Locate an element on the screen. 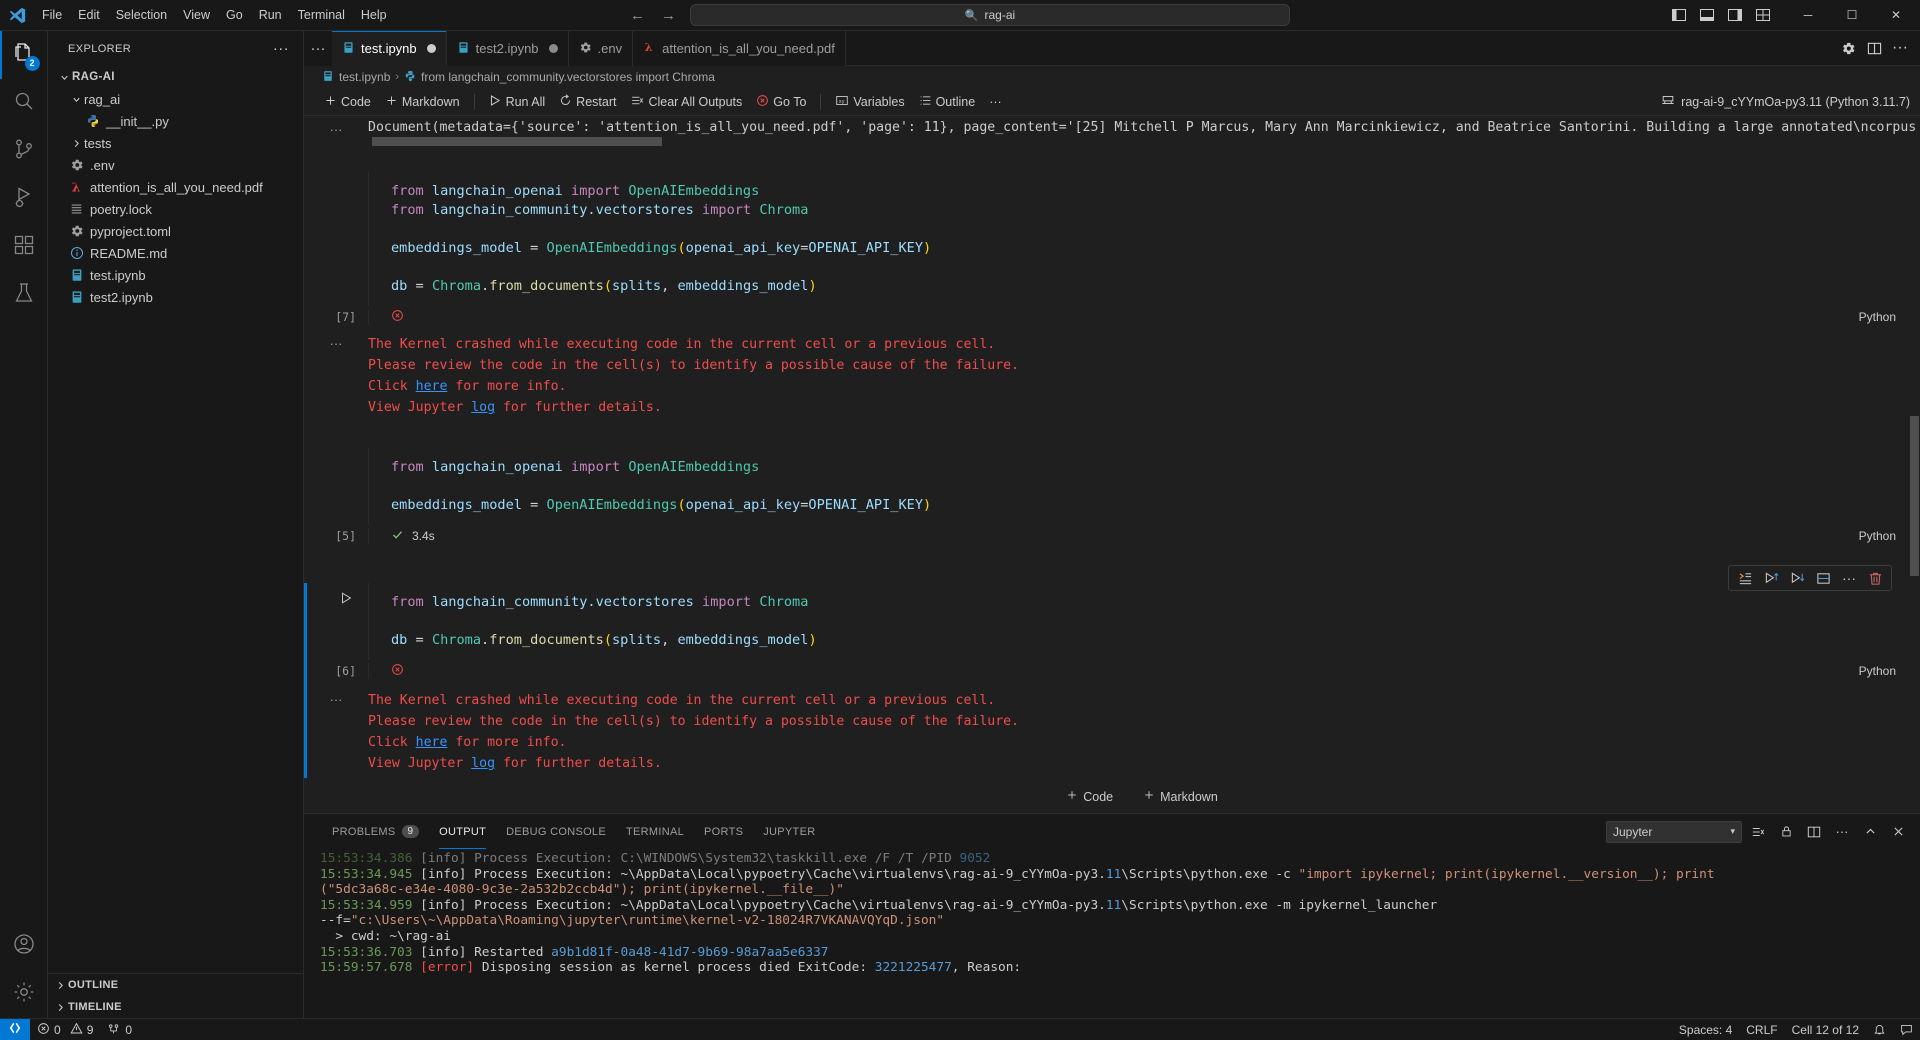 Image resolution: width=1920 pixels, height=1040 pixels. clear-all-outputs-button: Clear All Outputs is located at coordinates (686, 102).